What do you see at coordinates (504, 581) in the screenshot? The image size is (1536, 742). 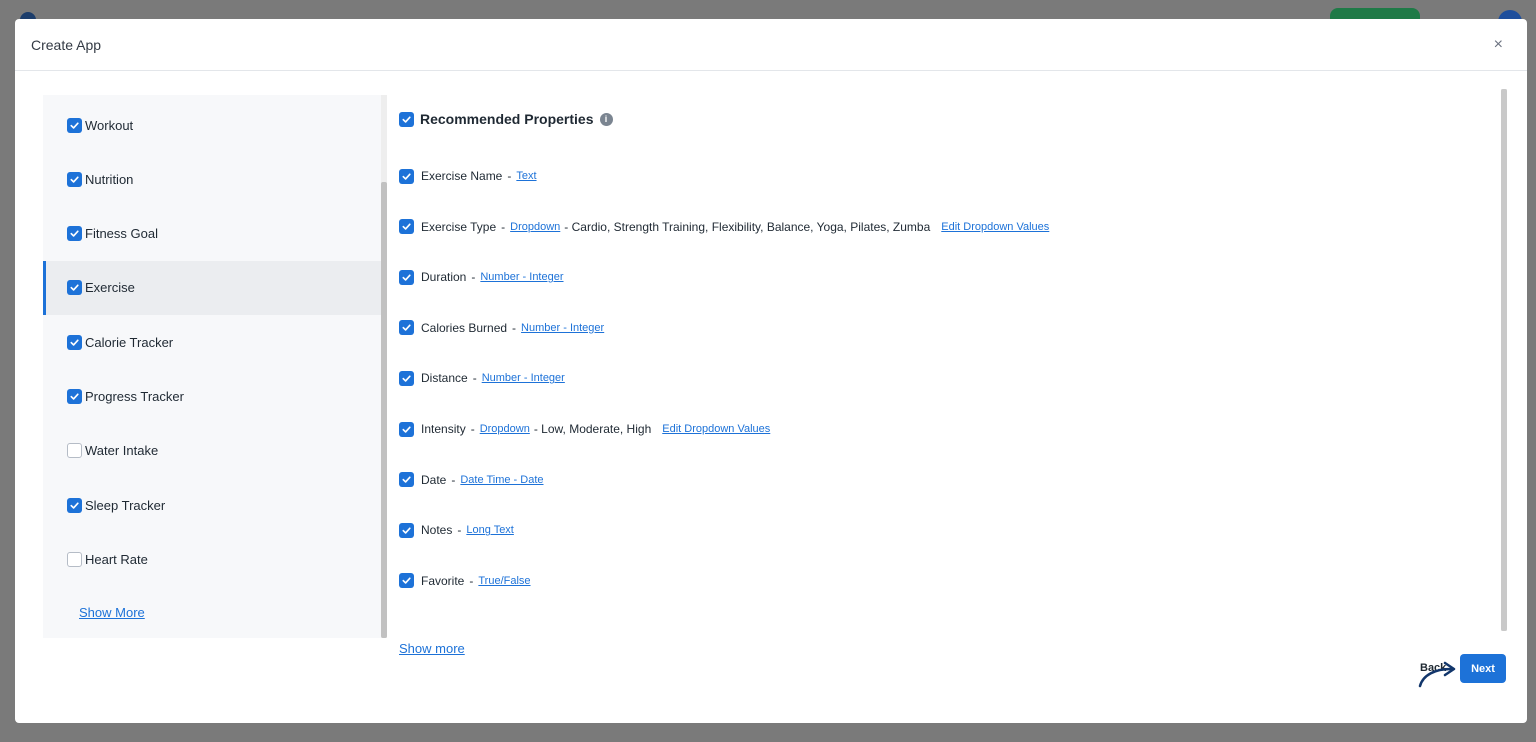 I see `property-type-link: True/False` at bounding box center [504, 581].